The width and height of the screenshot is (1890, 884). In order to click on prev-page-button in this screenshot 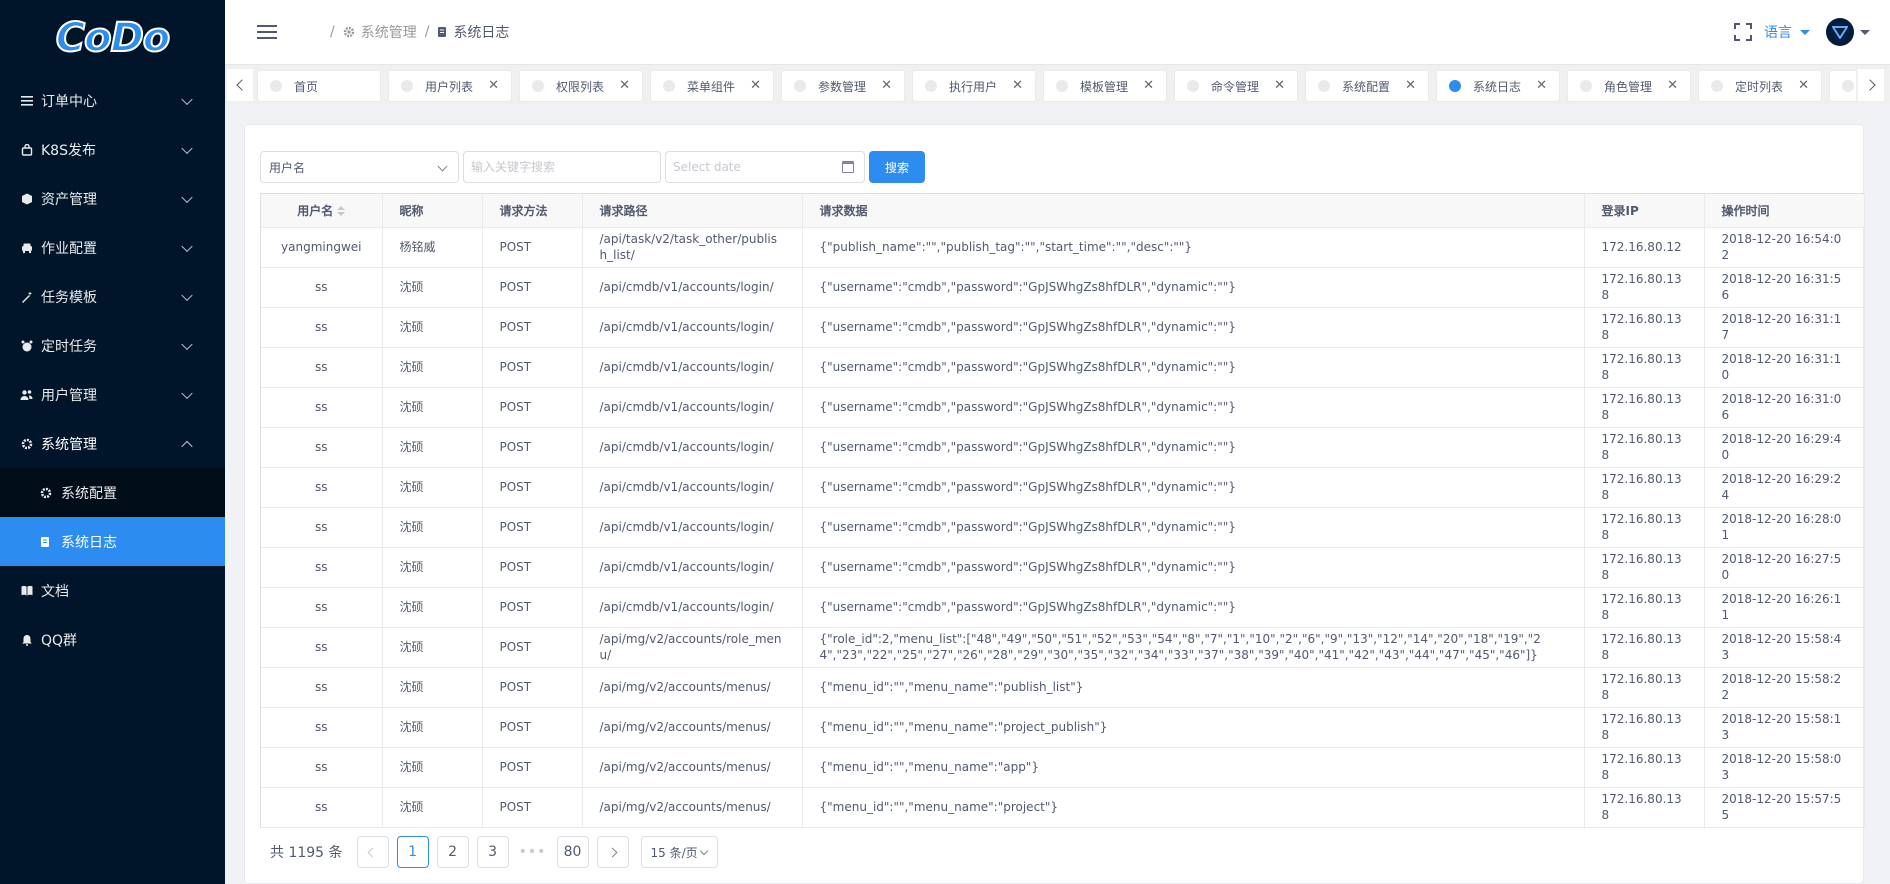, I will do `click(372, 852)`.